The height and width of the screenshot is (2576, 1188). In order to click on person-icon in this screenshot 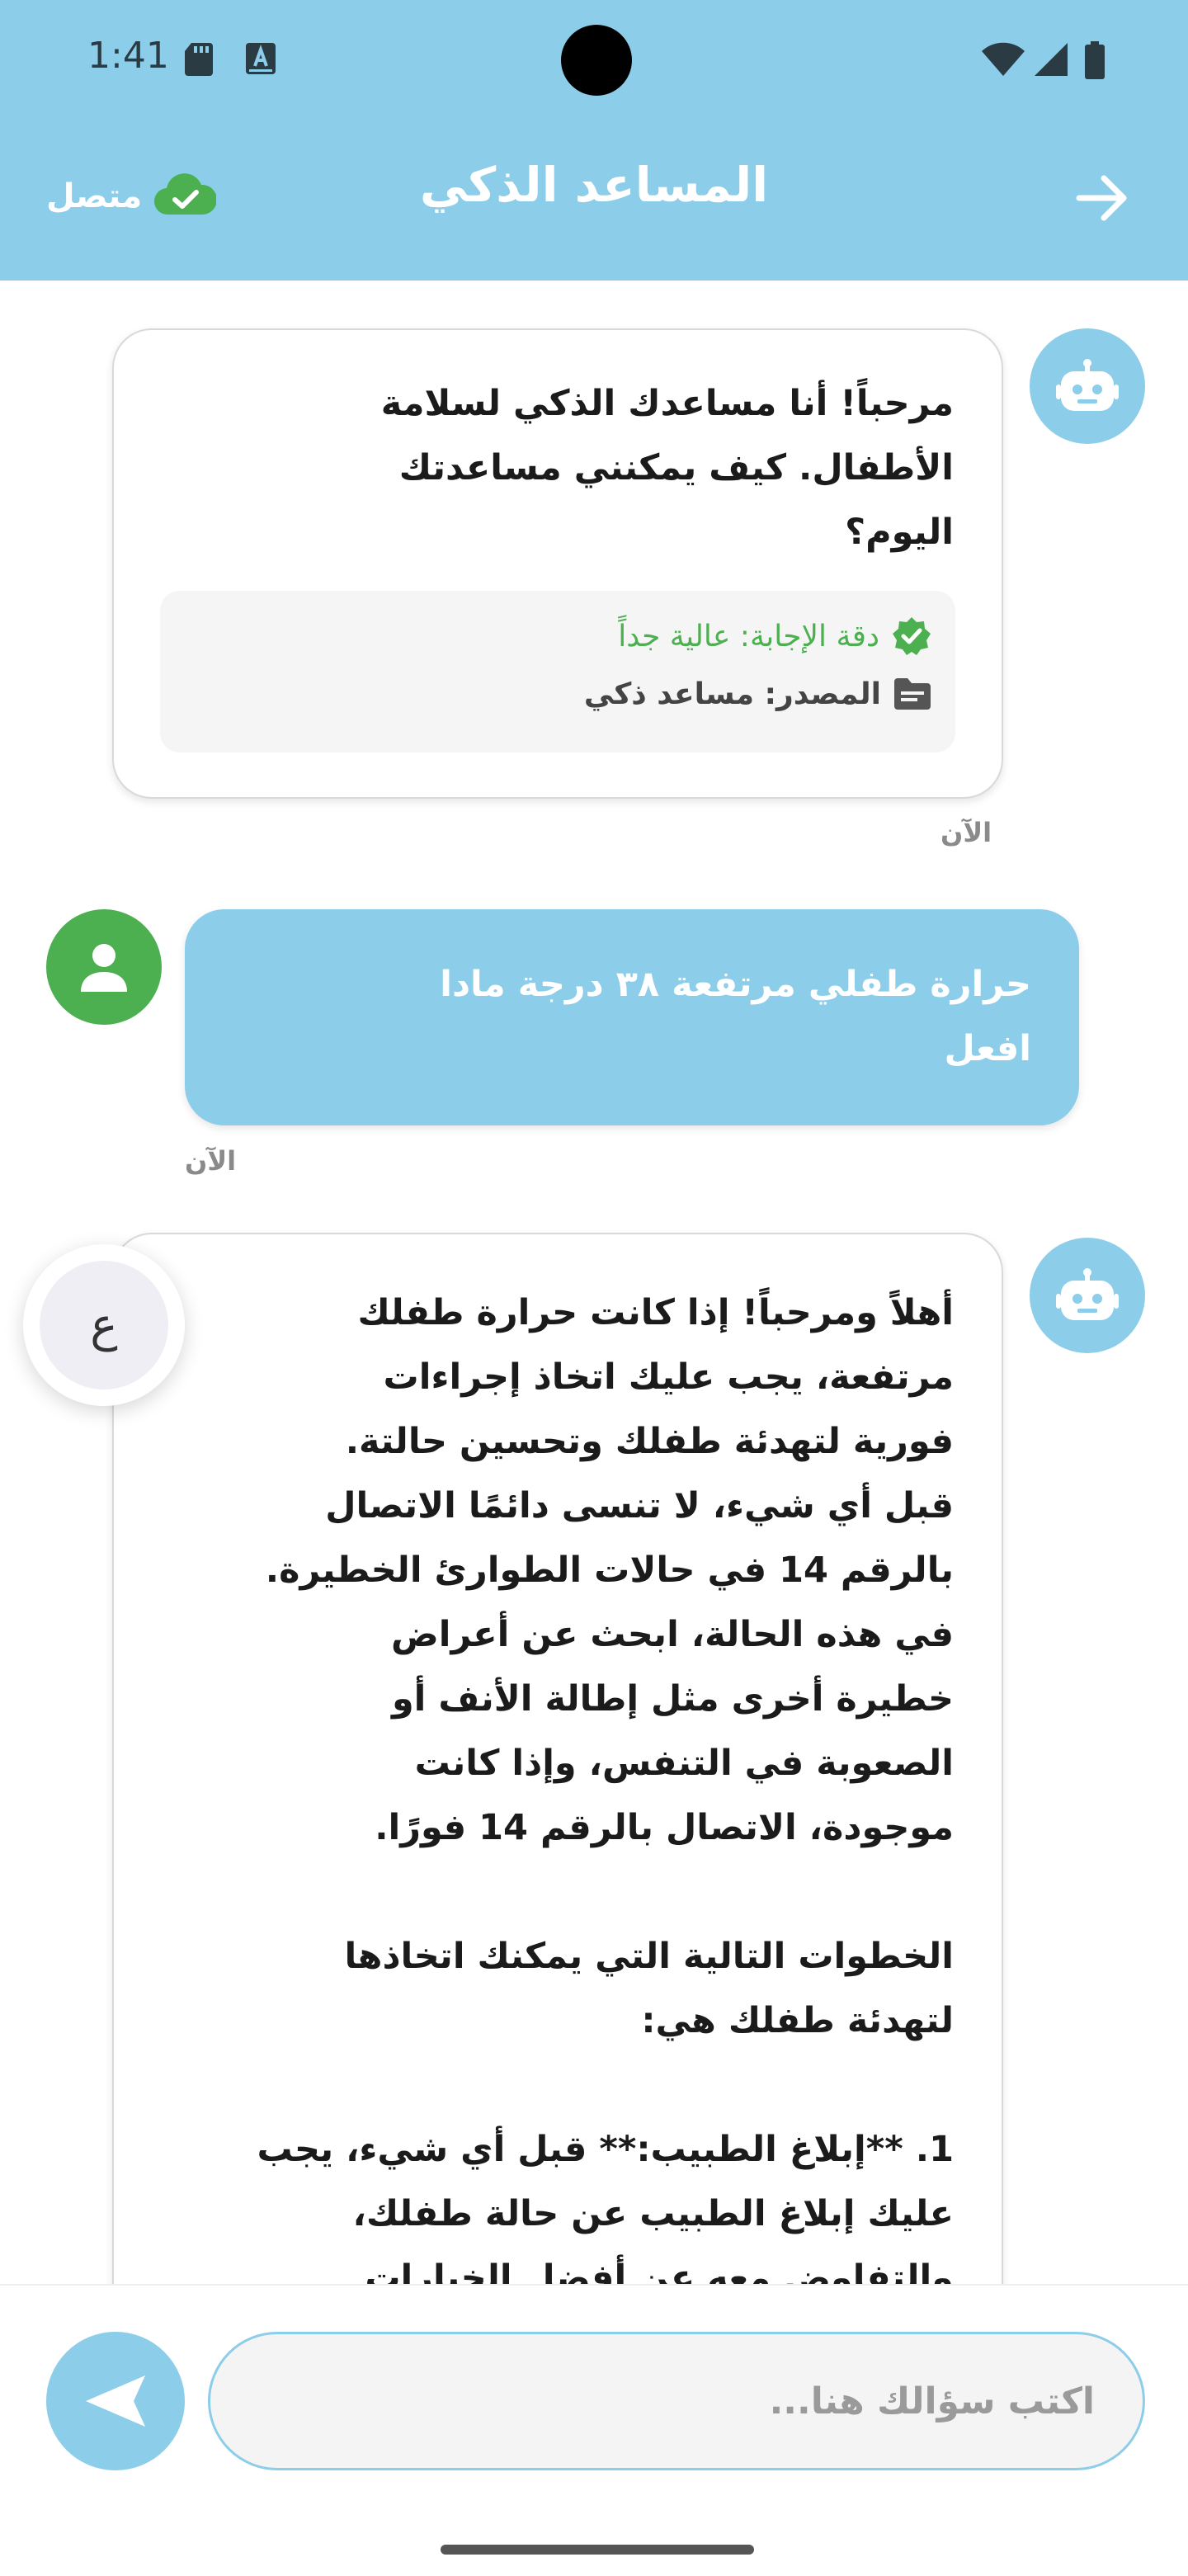, I will do `click(104, 968)`.